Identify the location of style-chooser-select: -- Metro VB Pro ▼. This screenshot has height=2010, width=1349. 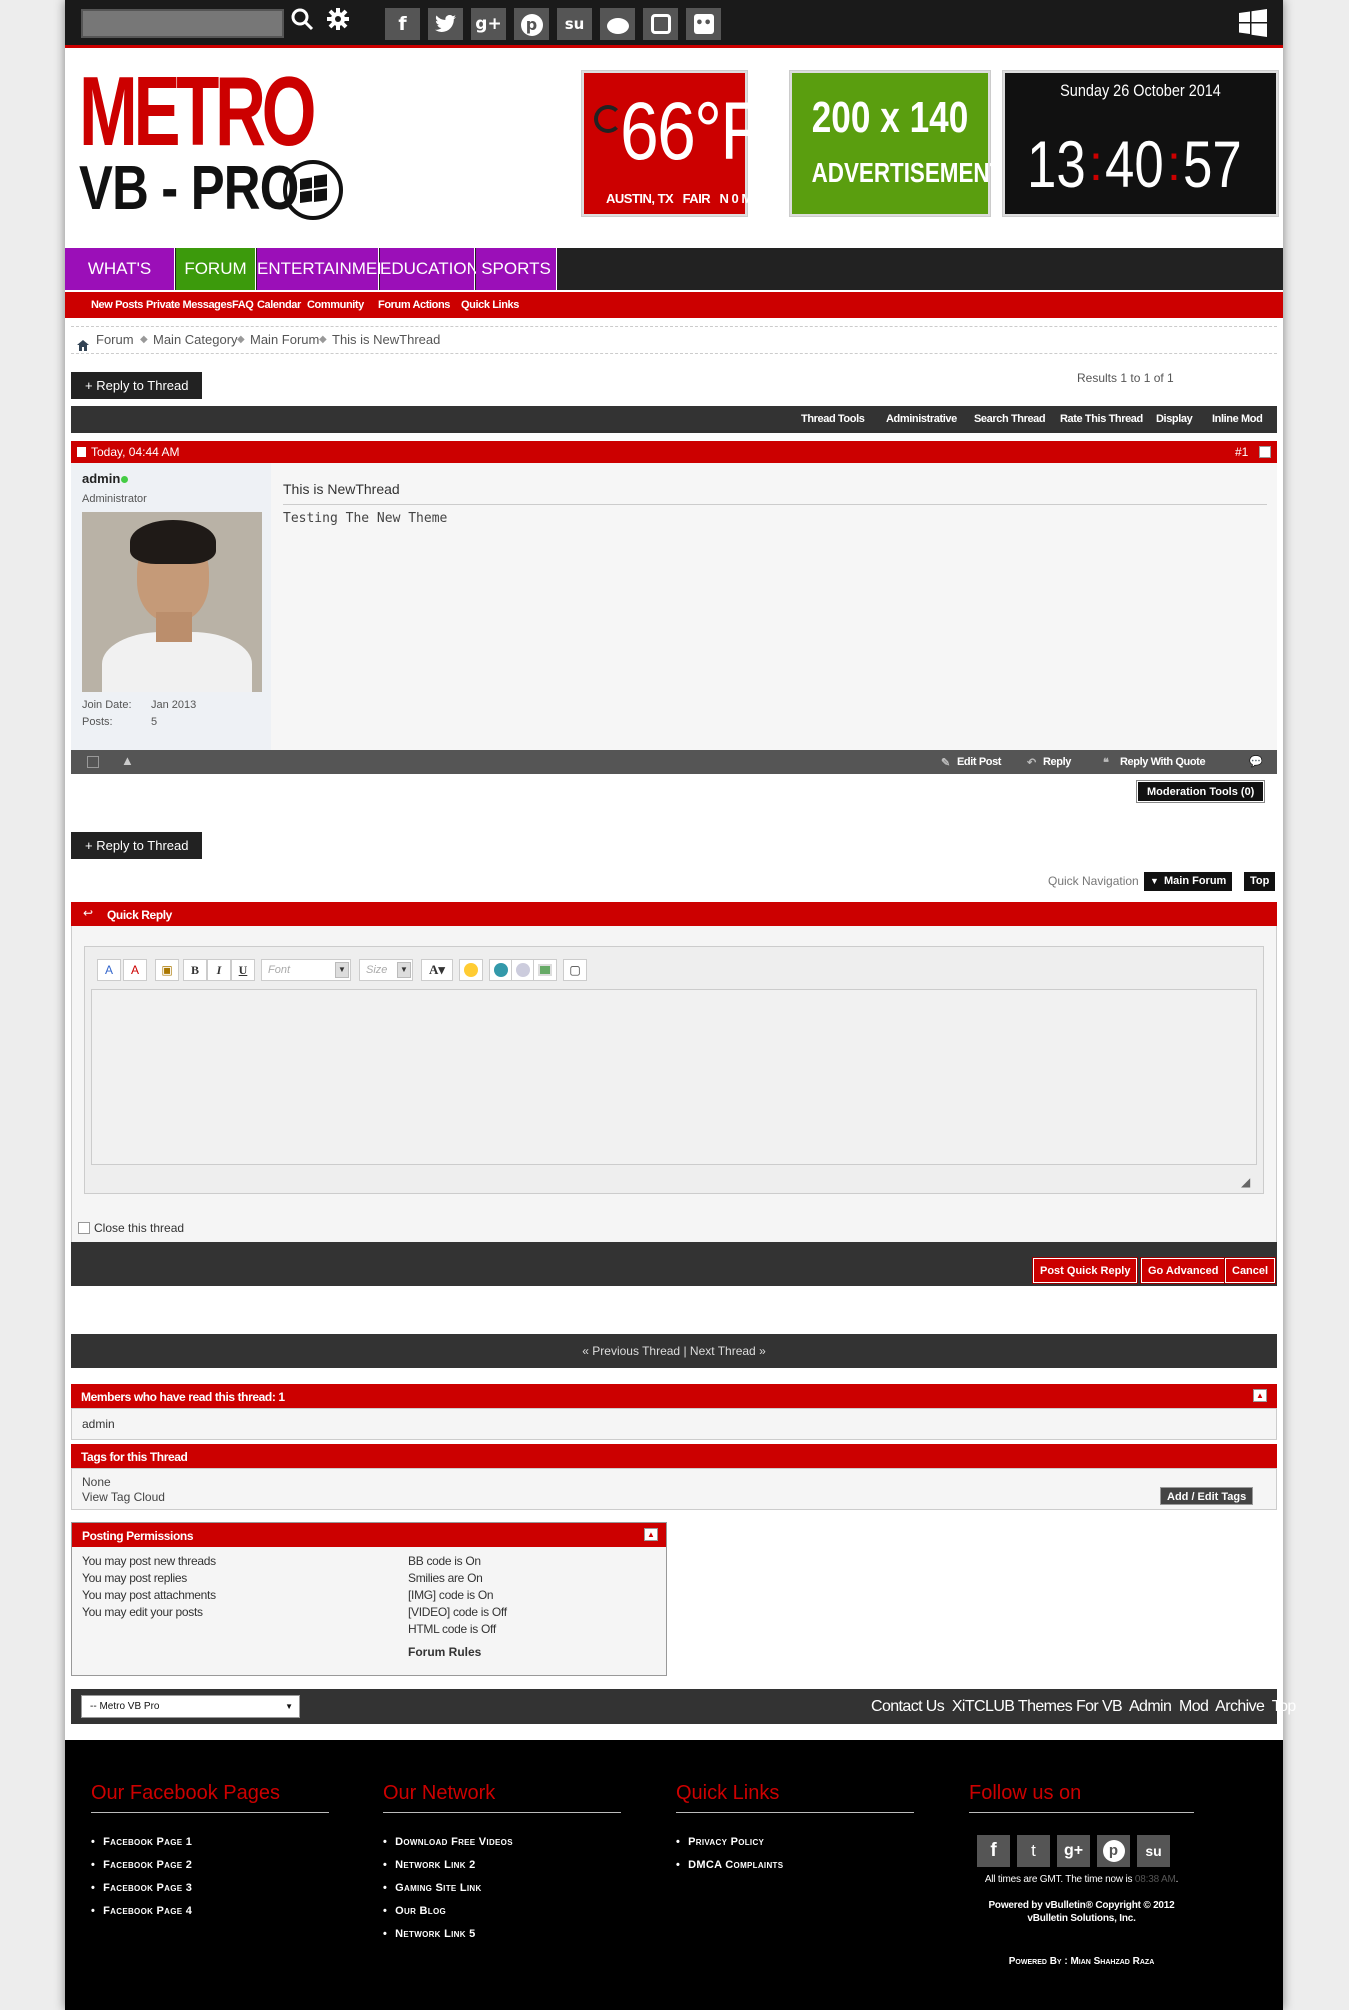
(190, 1706).